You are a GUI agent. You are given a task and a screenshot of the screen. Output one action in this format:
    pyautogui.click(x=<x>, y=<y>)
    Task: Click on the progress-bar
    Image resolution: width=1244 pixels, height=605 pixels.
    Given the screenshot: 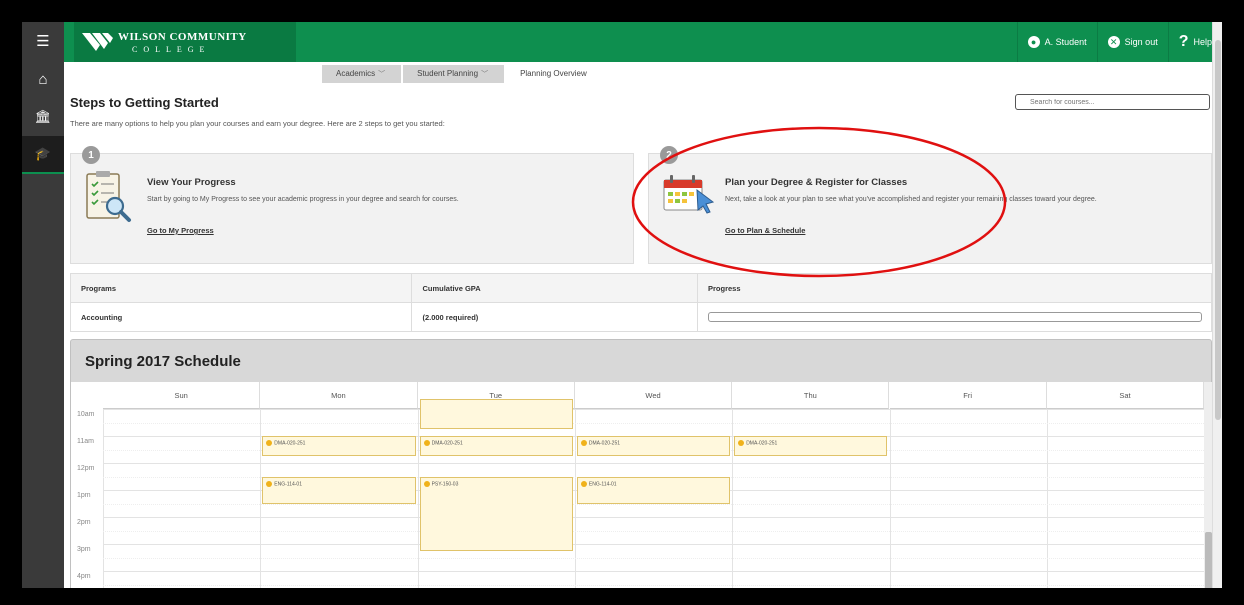 What is the action you would take?
    pyautogui.click(x=955, y=317)
    